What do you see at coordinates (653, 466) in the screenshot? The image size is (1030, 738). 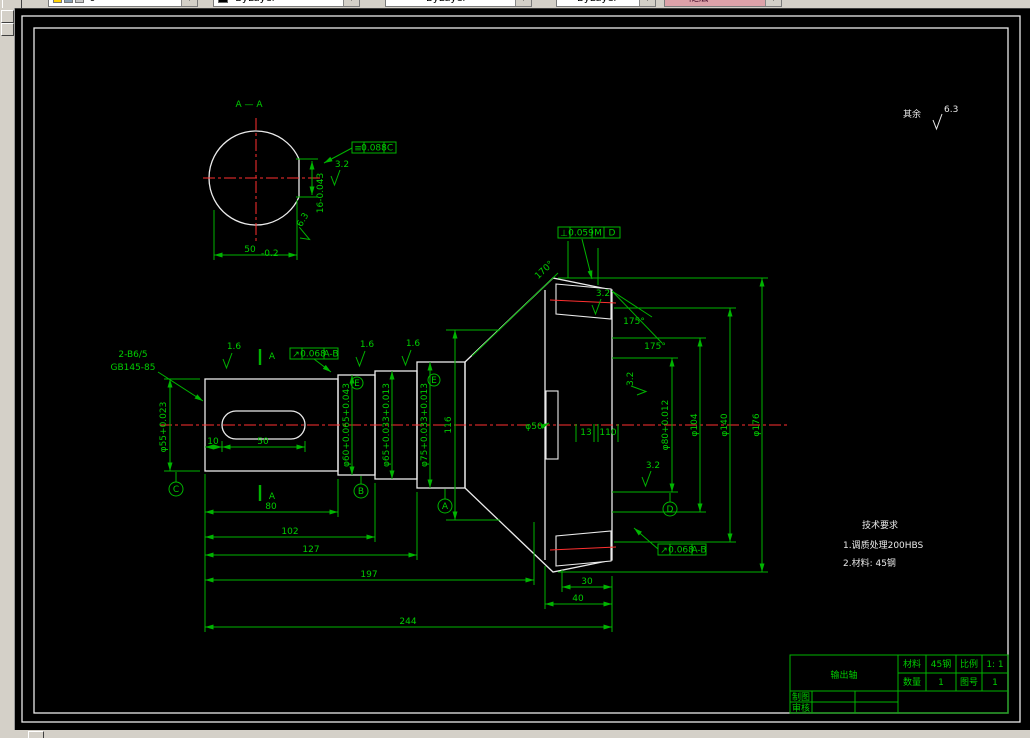 I see `finish-3-2-c: 3.2` at bounding box center [653, 466].